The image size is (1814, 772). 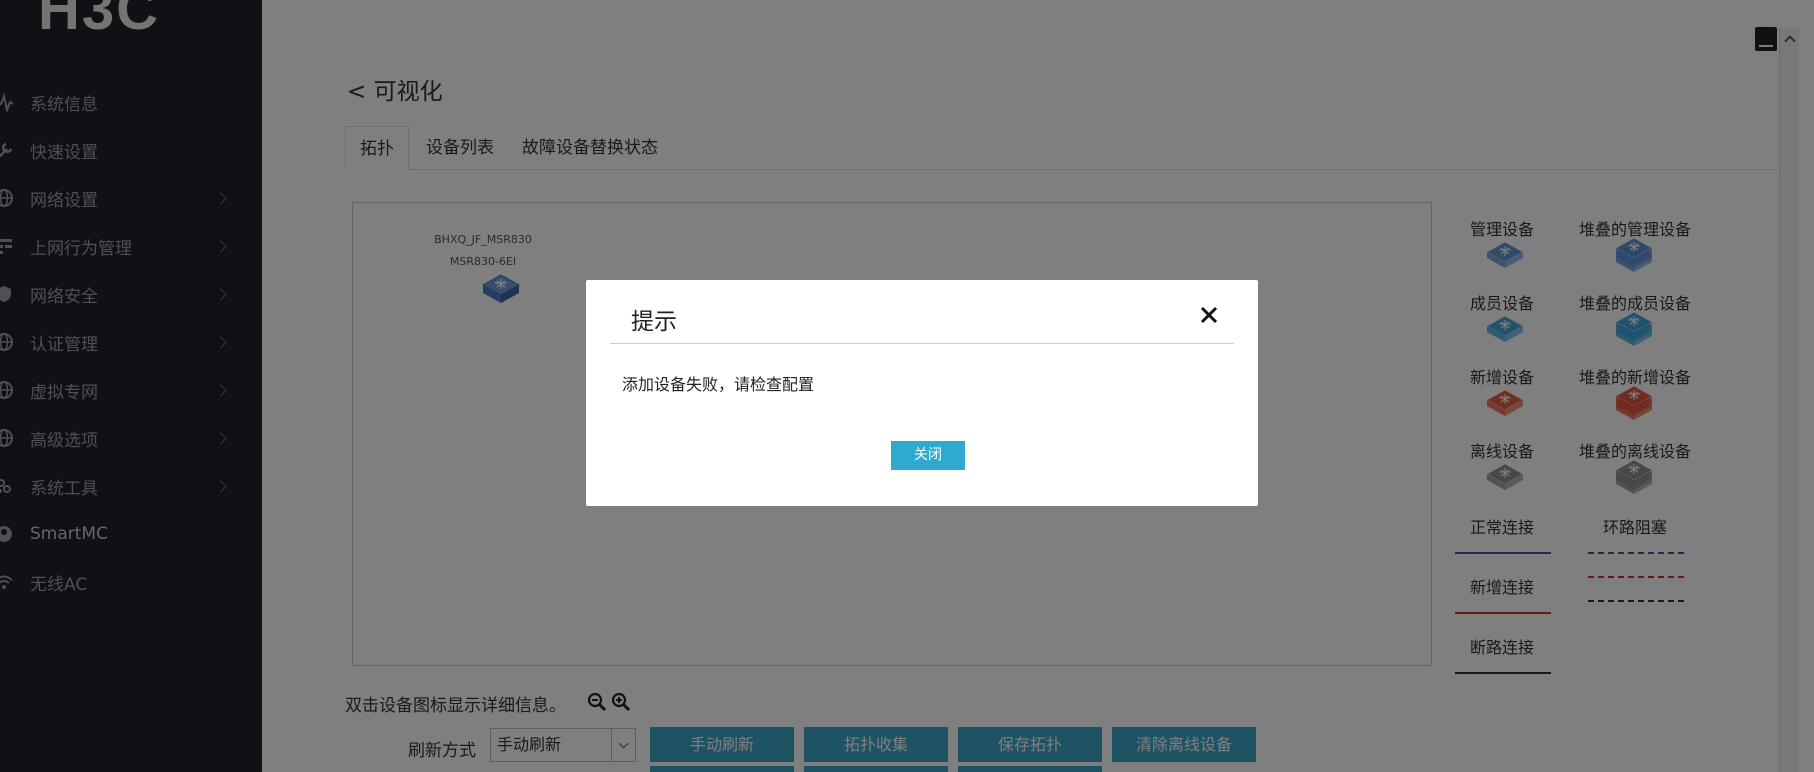 I want to click on close-icon, so click(x=1209, y=315).